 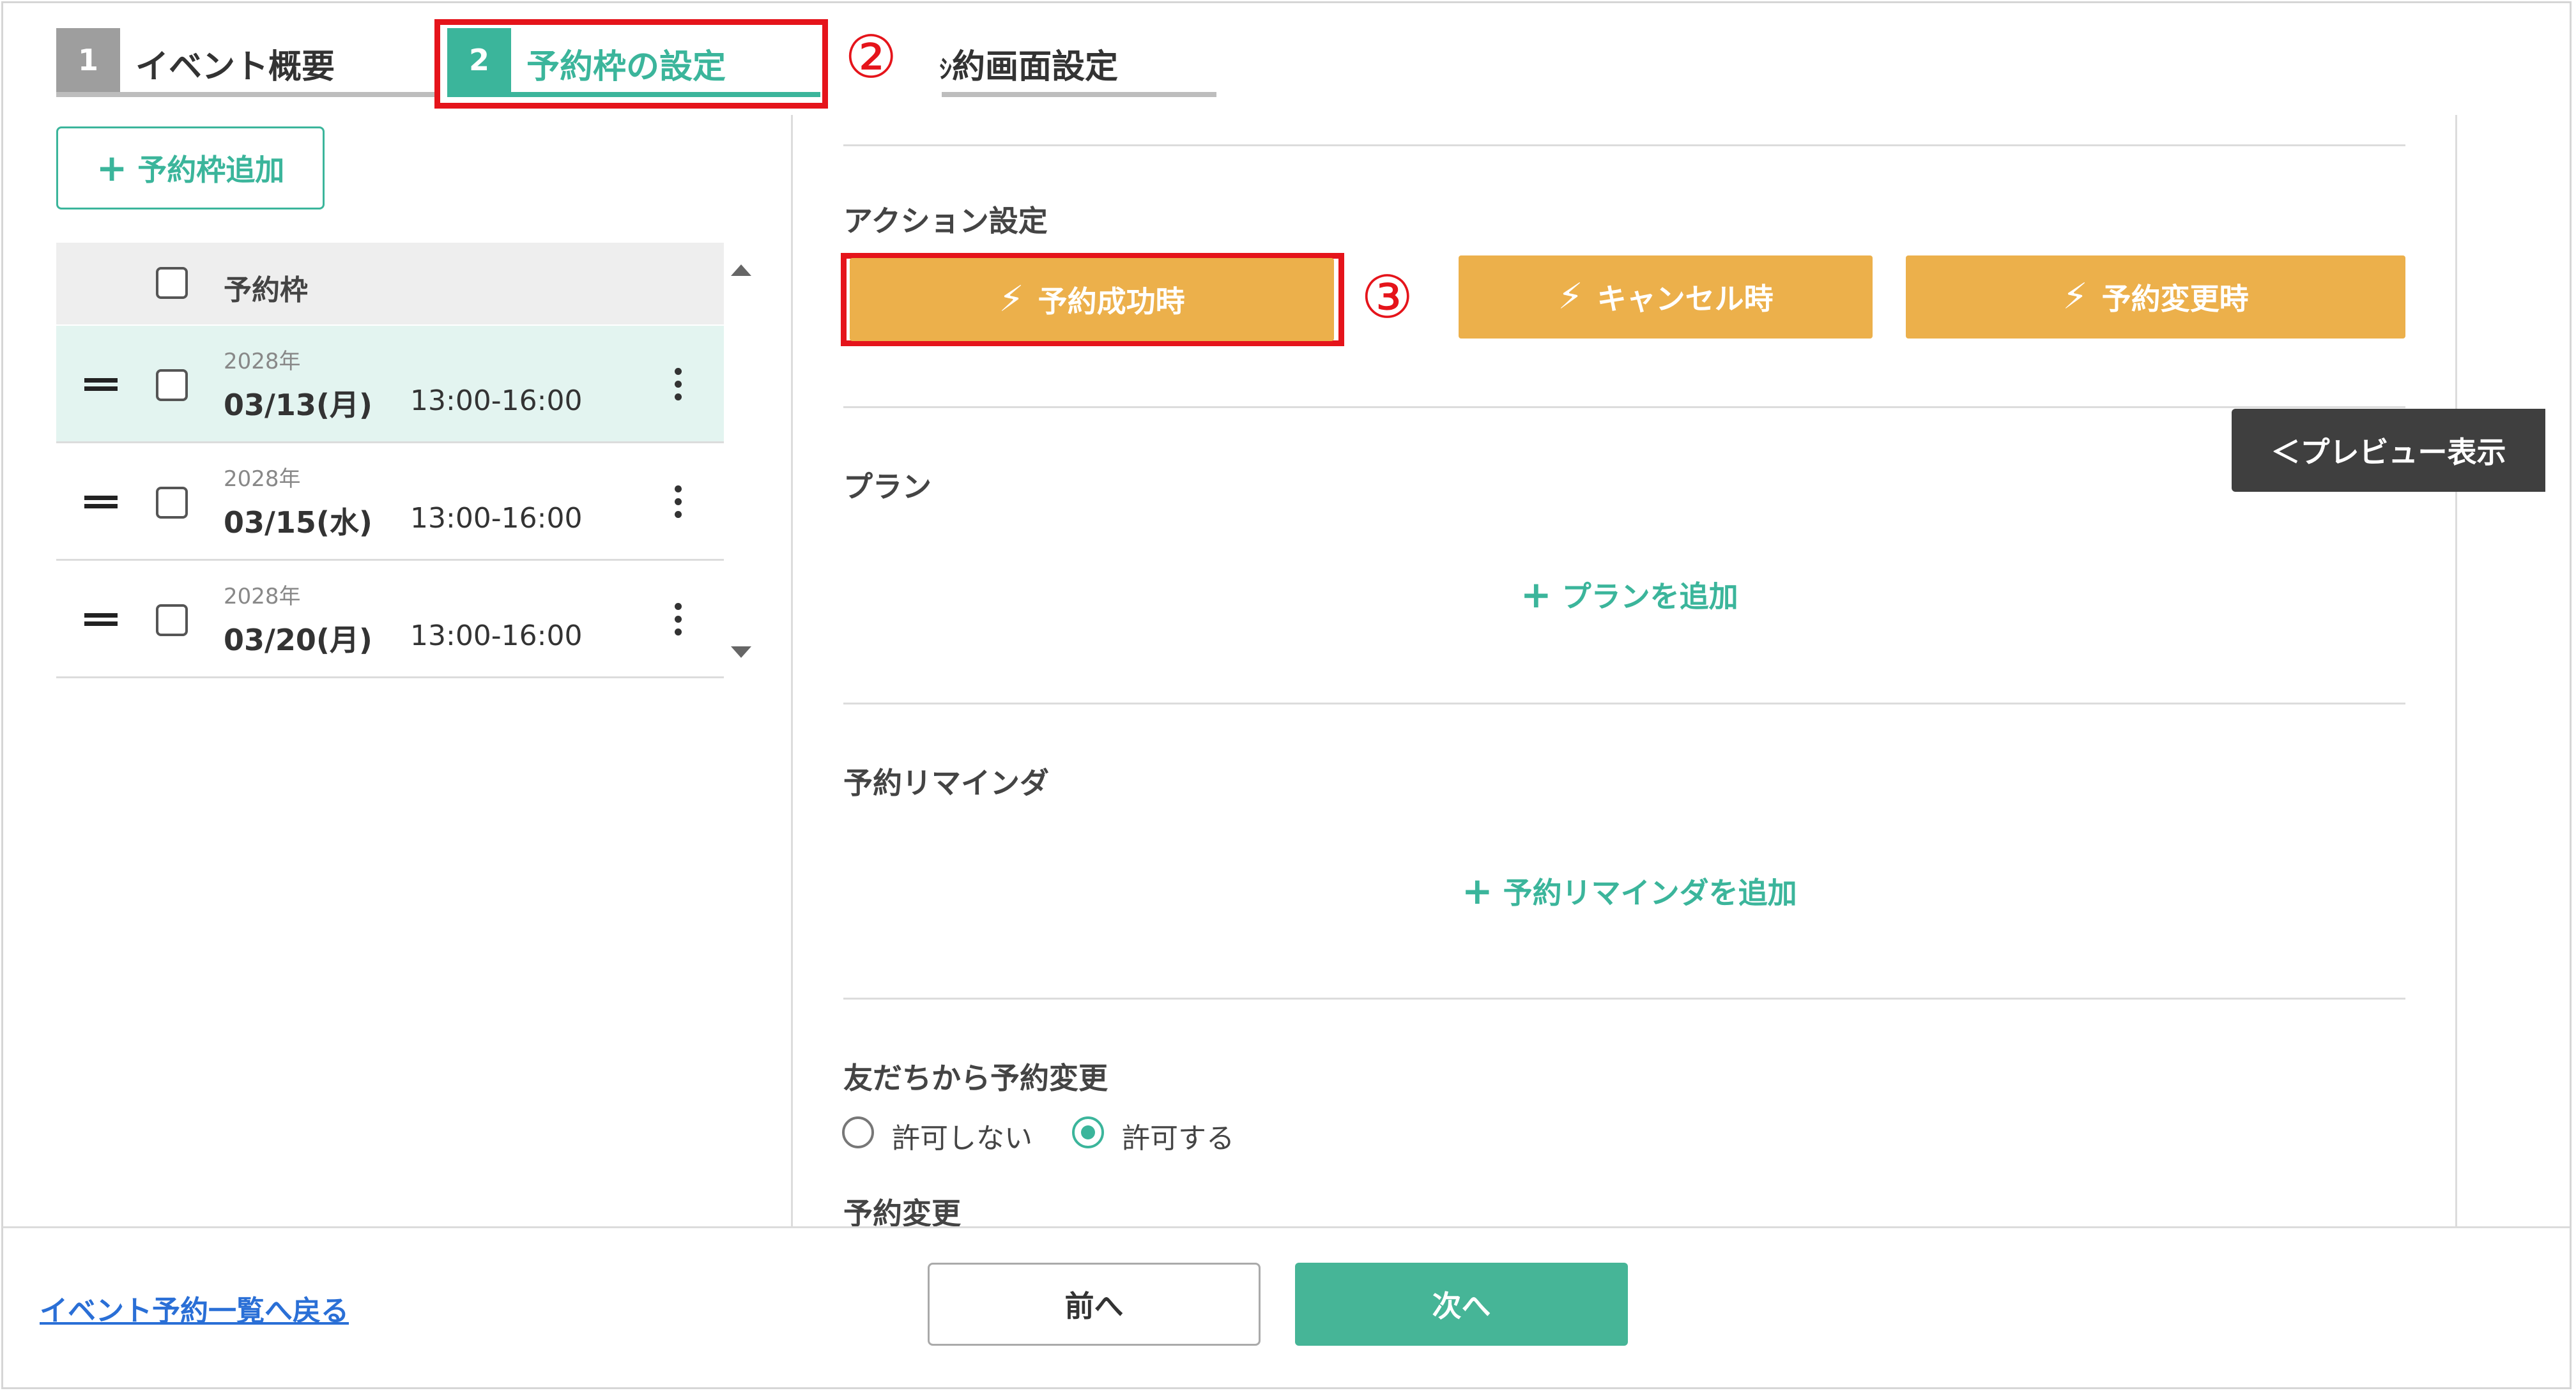 I want to click on tab-slot-settings: 予約枠の設定, so click(x=626, y=64).